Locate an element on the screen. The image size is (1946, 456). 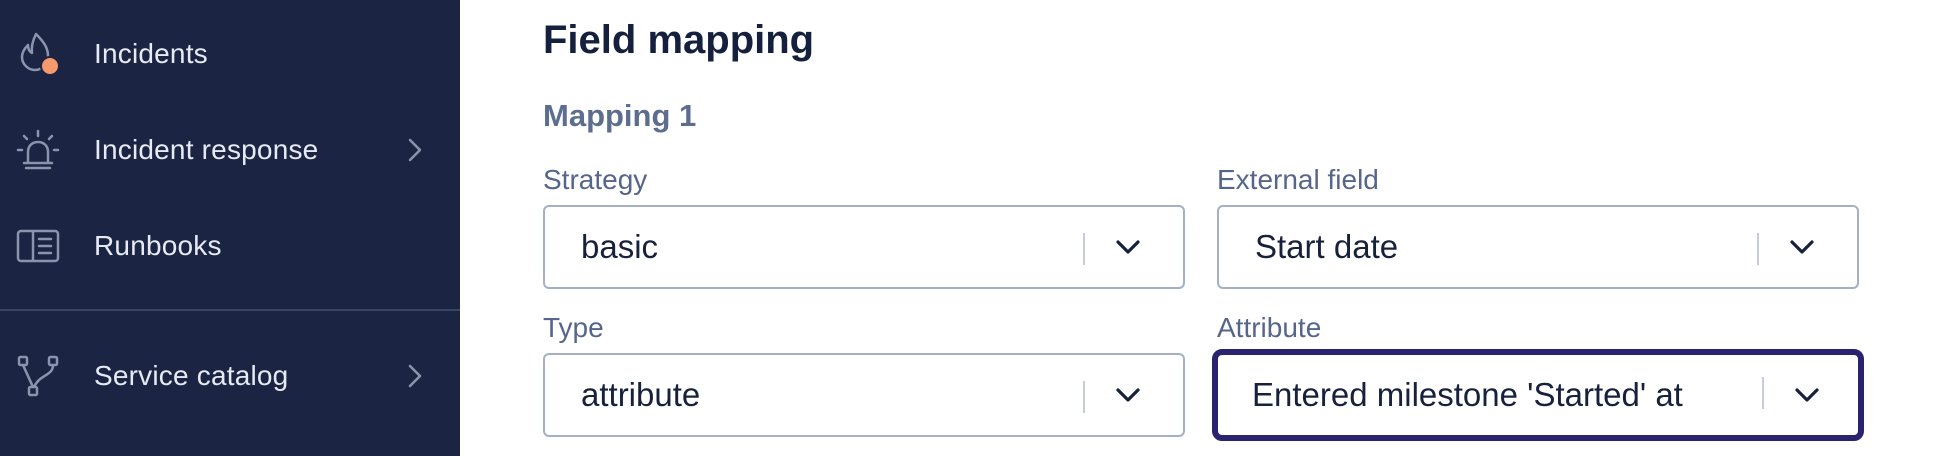
type-value: attribute is located at coordinates (641, 394).